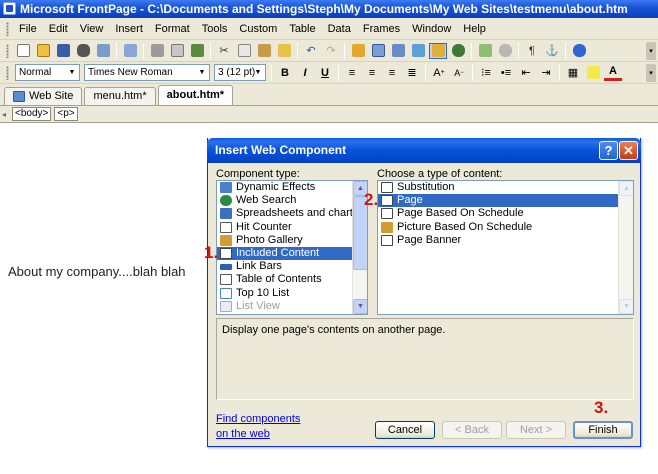 This screenshot has height=474, width=658. I want to click on list-item: Substitution, so click(505, 187).